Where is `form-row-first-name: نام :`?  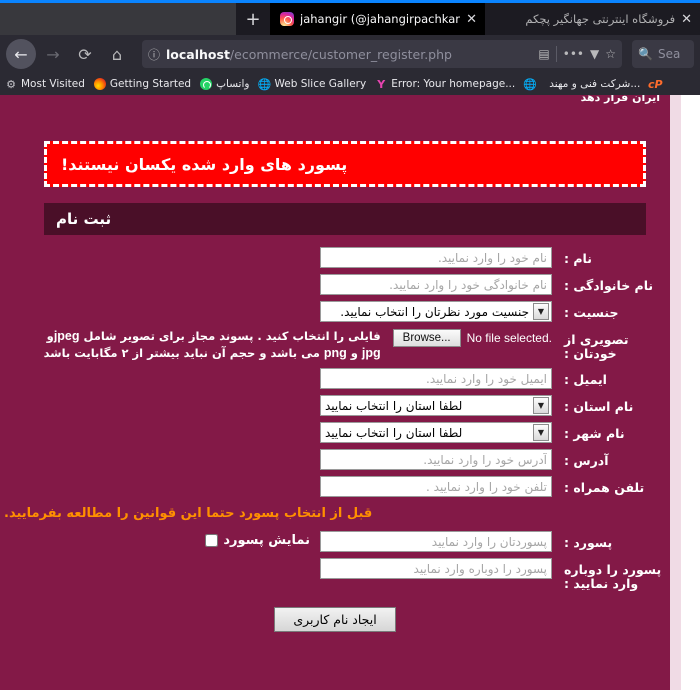 form-row-first-name: نام : is located at coordinates (335, 257).